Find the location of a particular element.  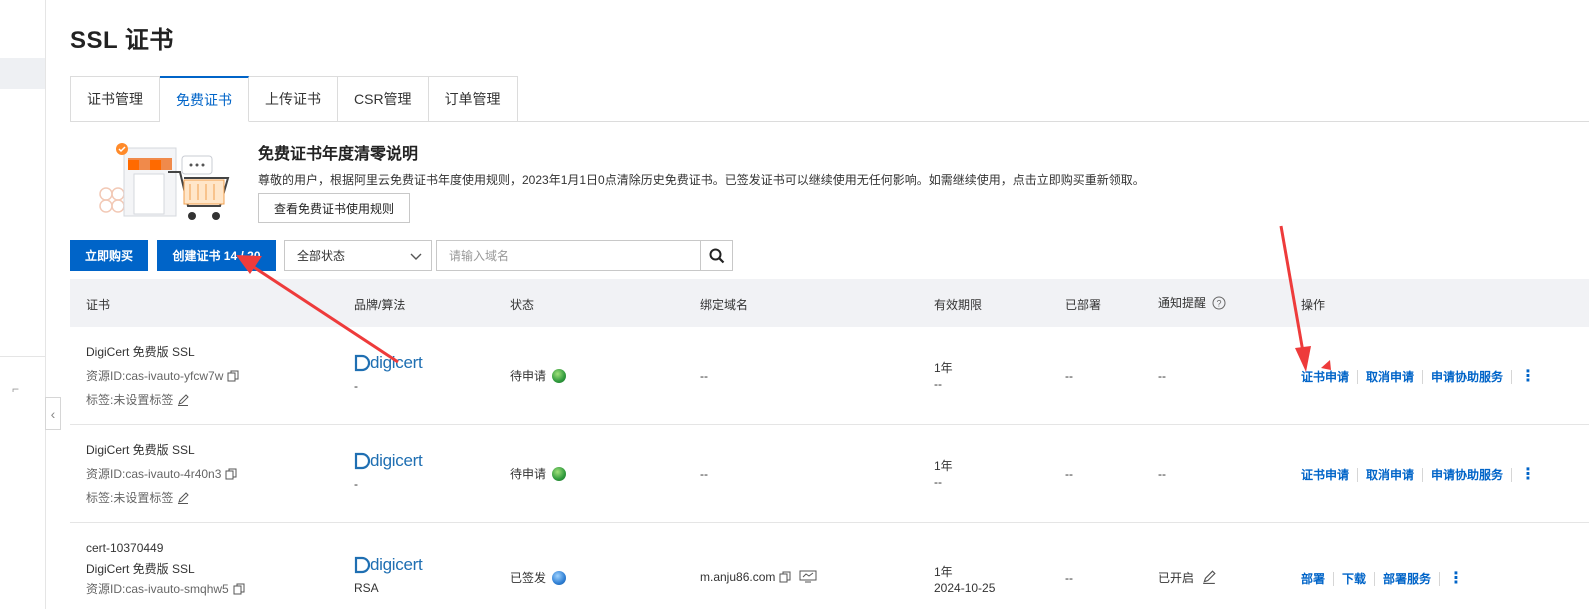

resource-id: 资源ID:cas-ivauto-4r40n3 is located at coordinates (161, 473).